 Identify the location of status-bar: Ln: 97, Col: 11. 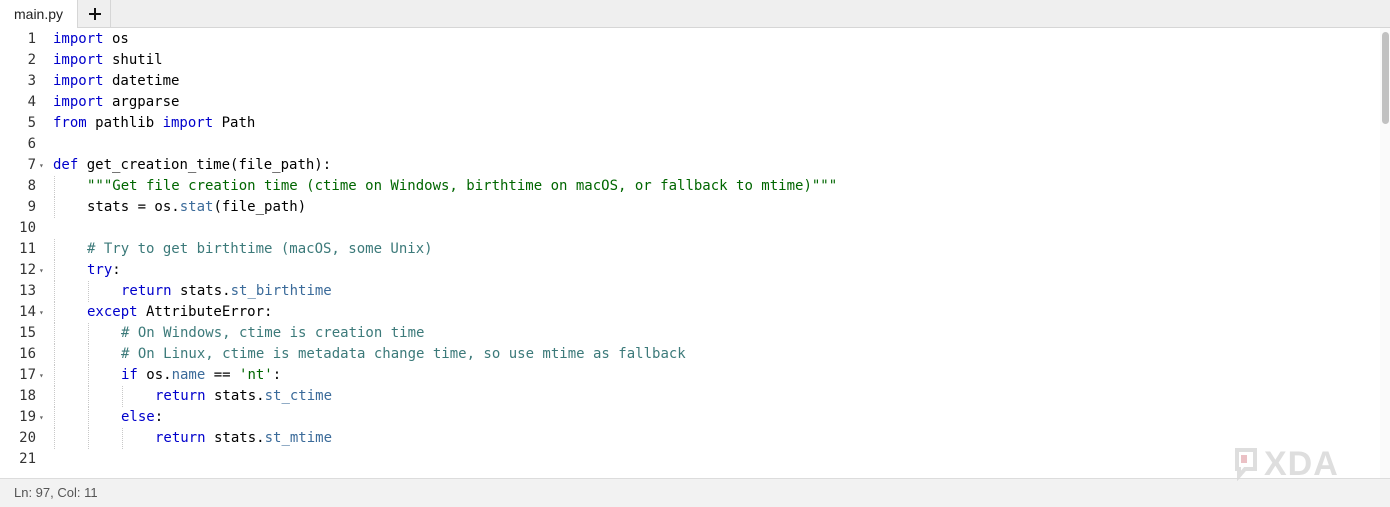
(695, 492).